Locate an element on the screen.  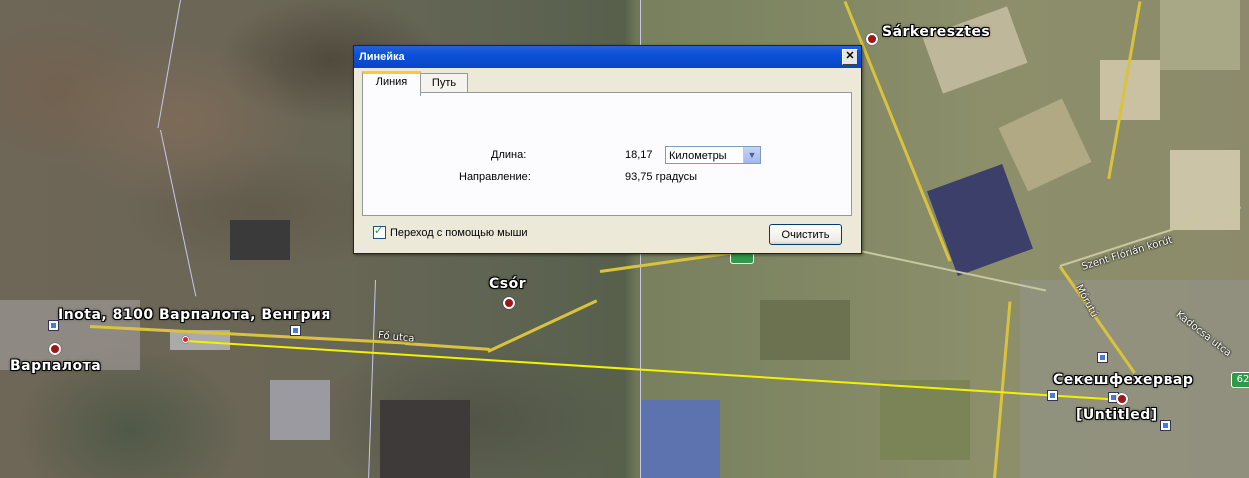
ruler-title: Линейка is located at coordinates (382, 57).